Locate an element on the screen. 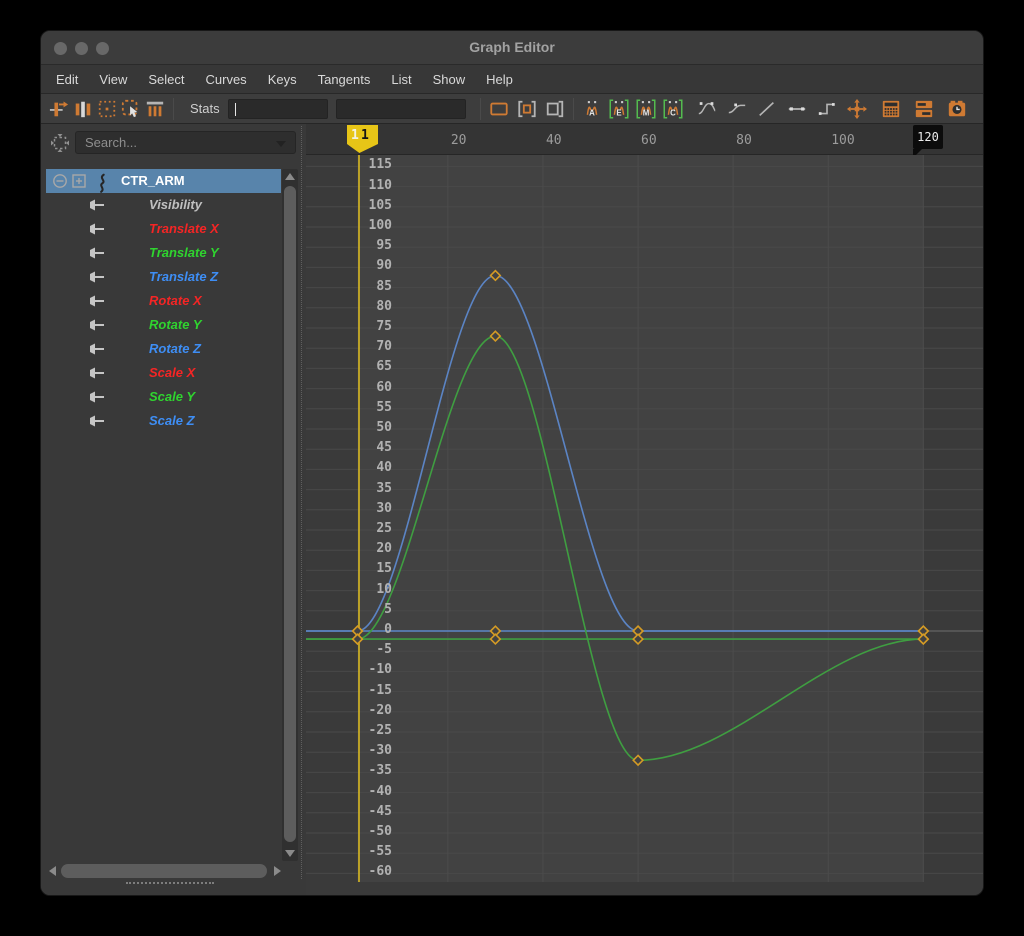 This screenshot has width=1024, height=936. channel-row-translate-x: Translate X is located at coordinates (163, 229).